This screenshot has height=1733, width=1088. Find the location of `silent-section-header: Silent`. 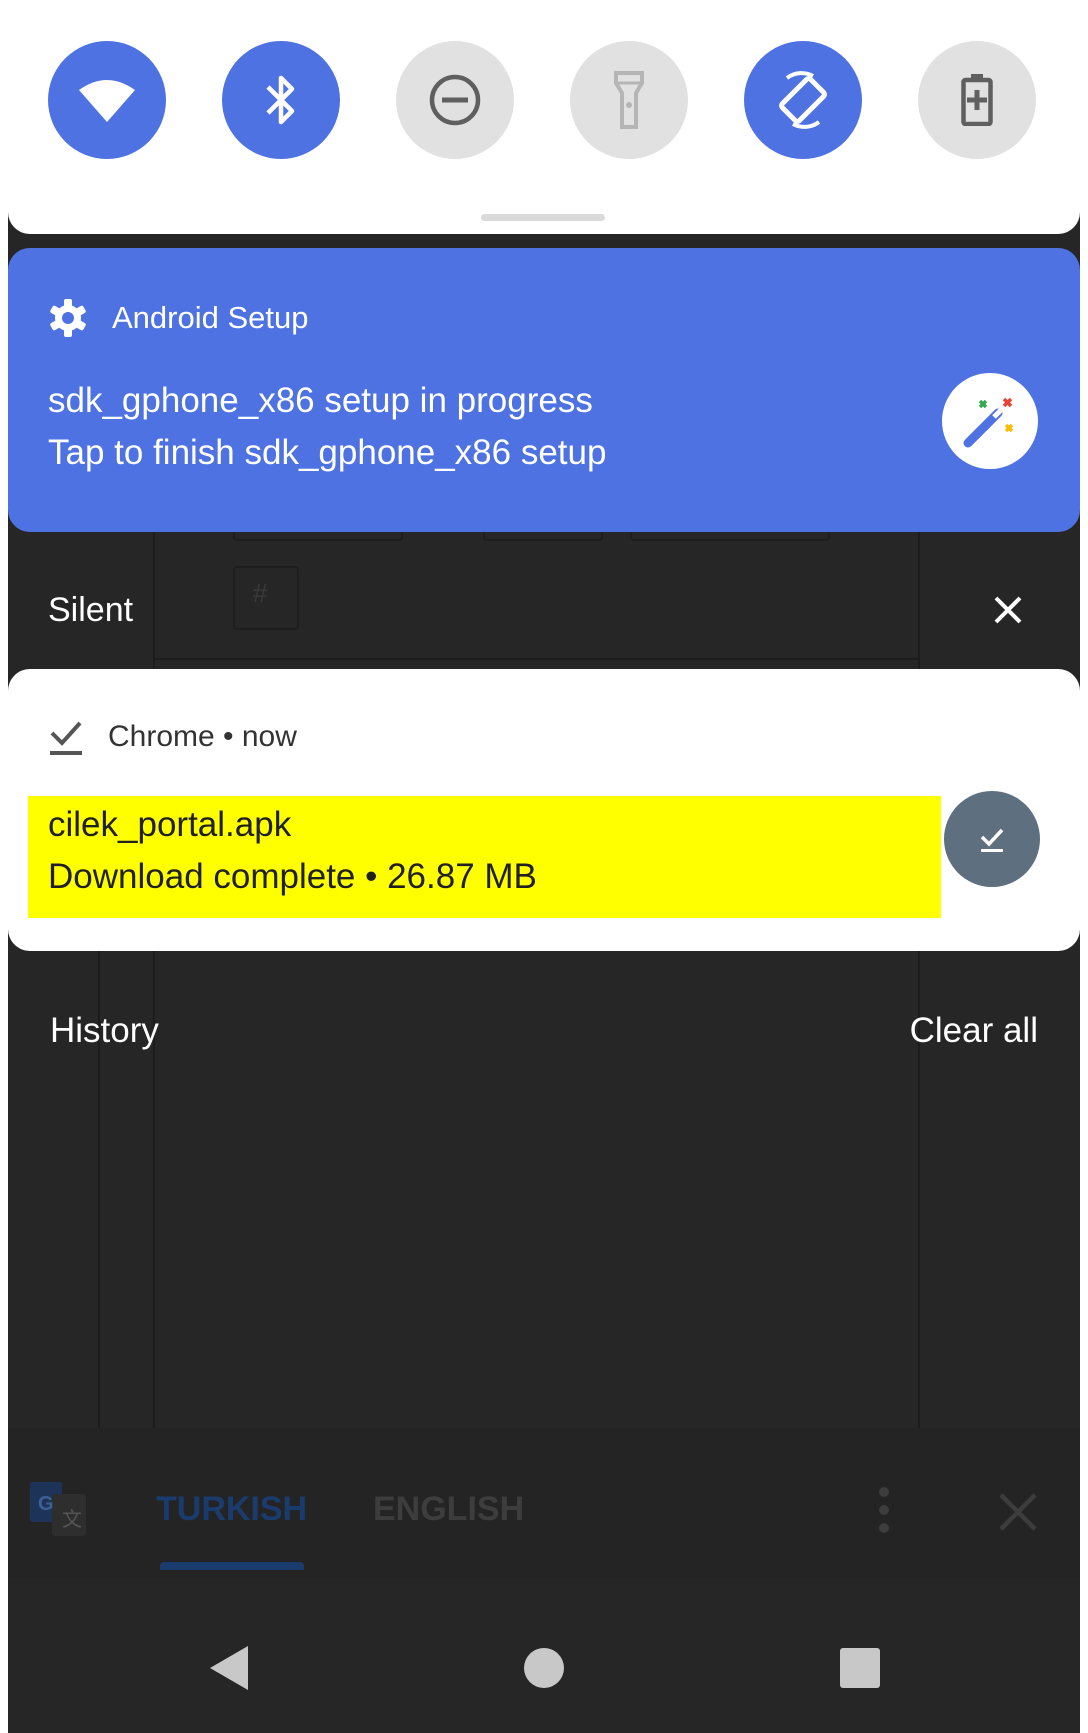

silent-section-header: Silent is located at coordinates (544, 606).